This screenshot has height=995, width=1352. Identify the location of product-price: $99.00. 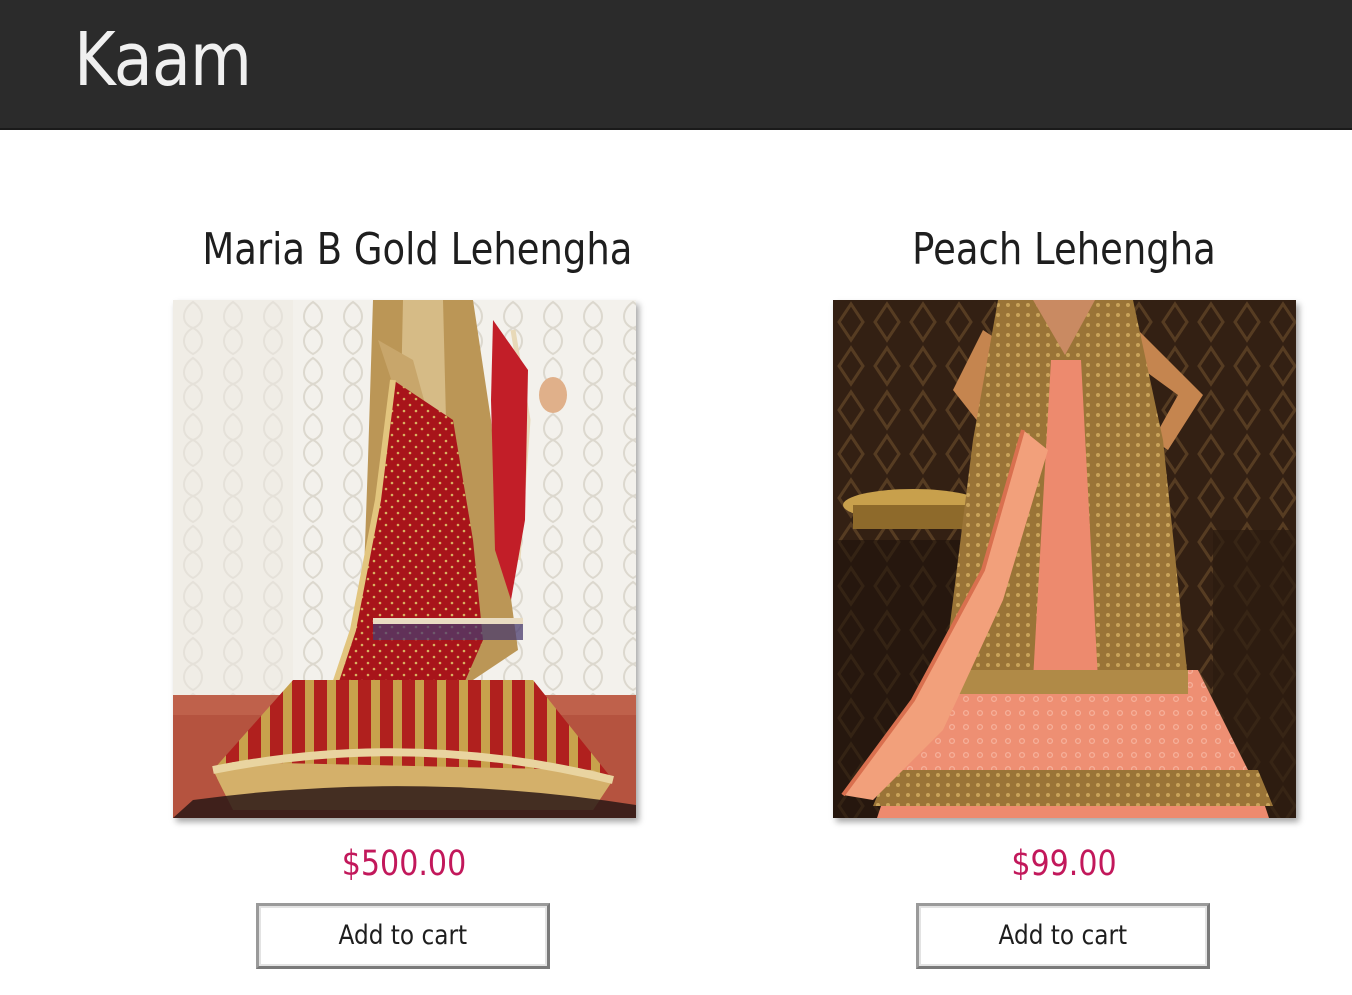
(1064, 864).